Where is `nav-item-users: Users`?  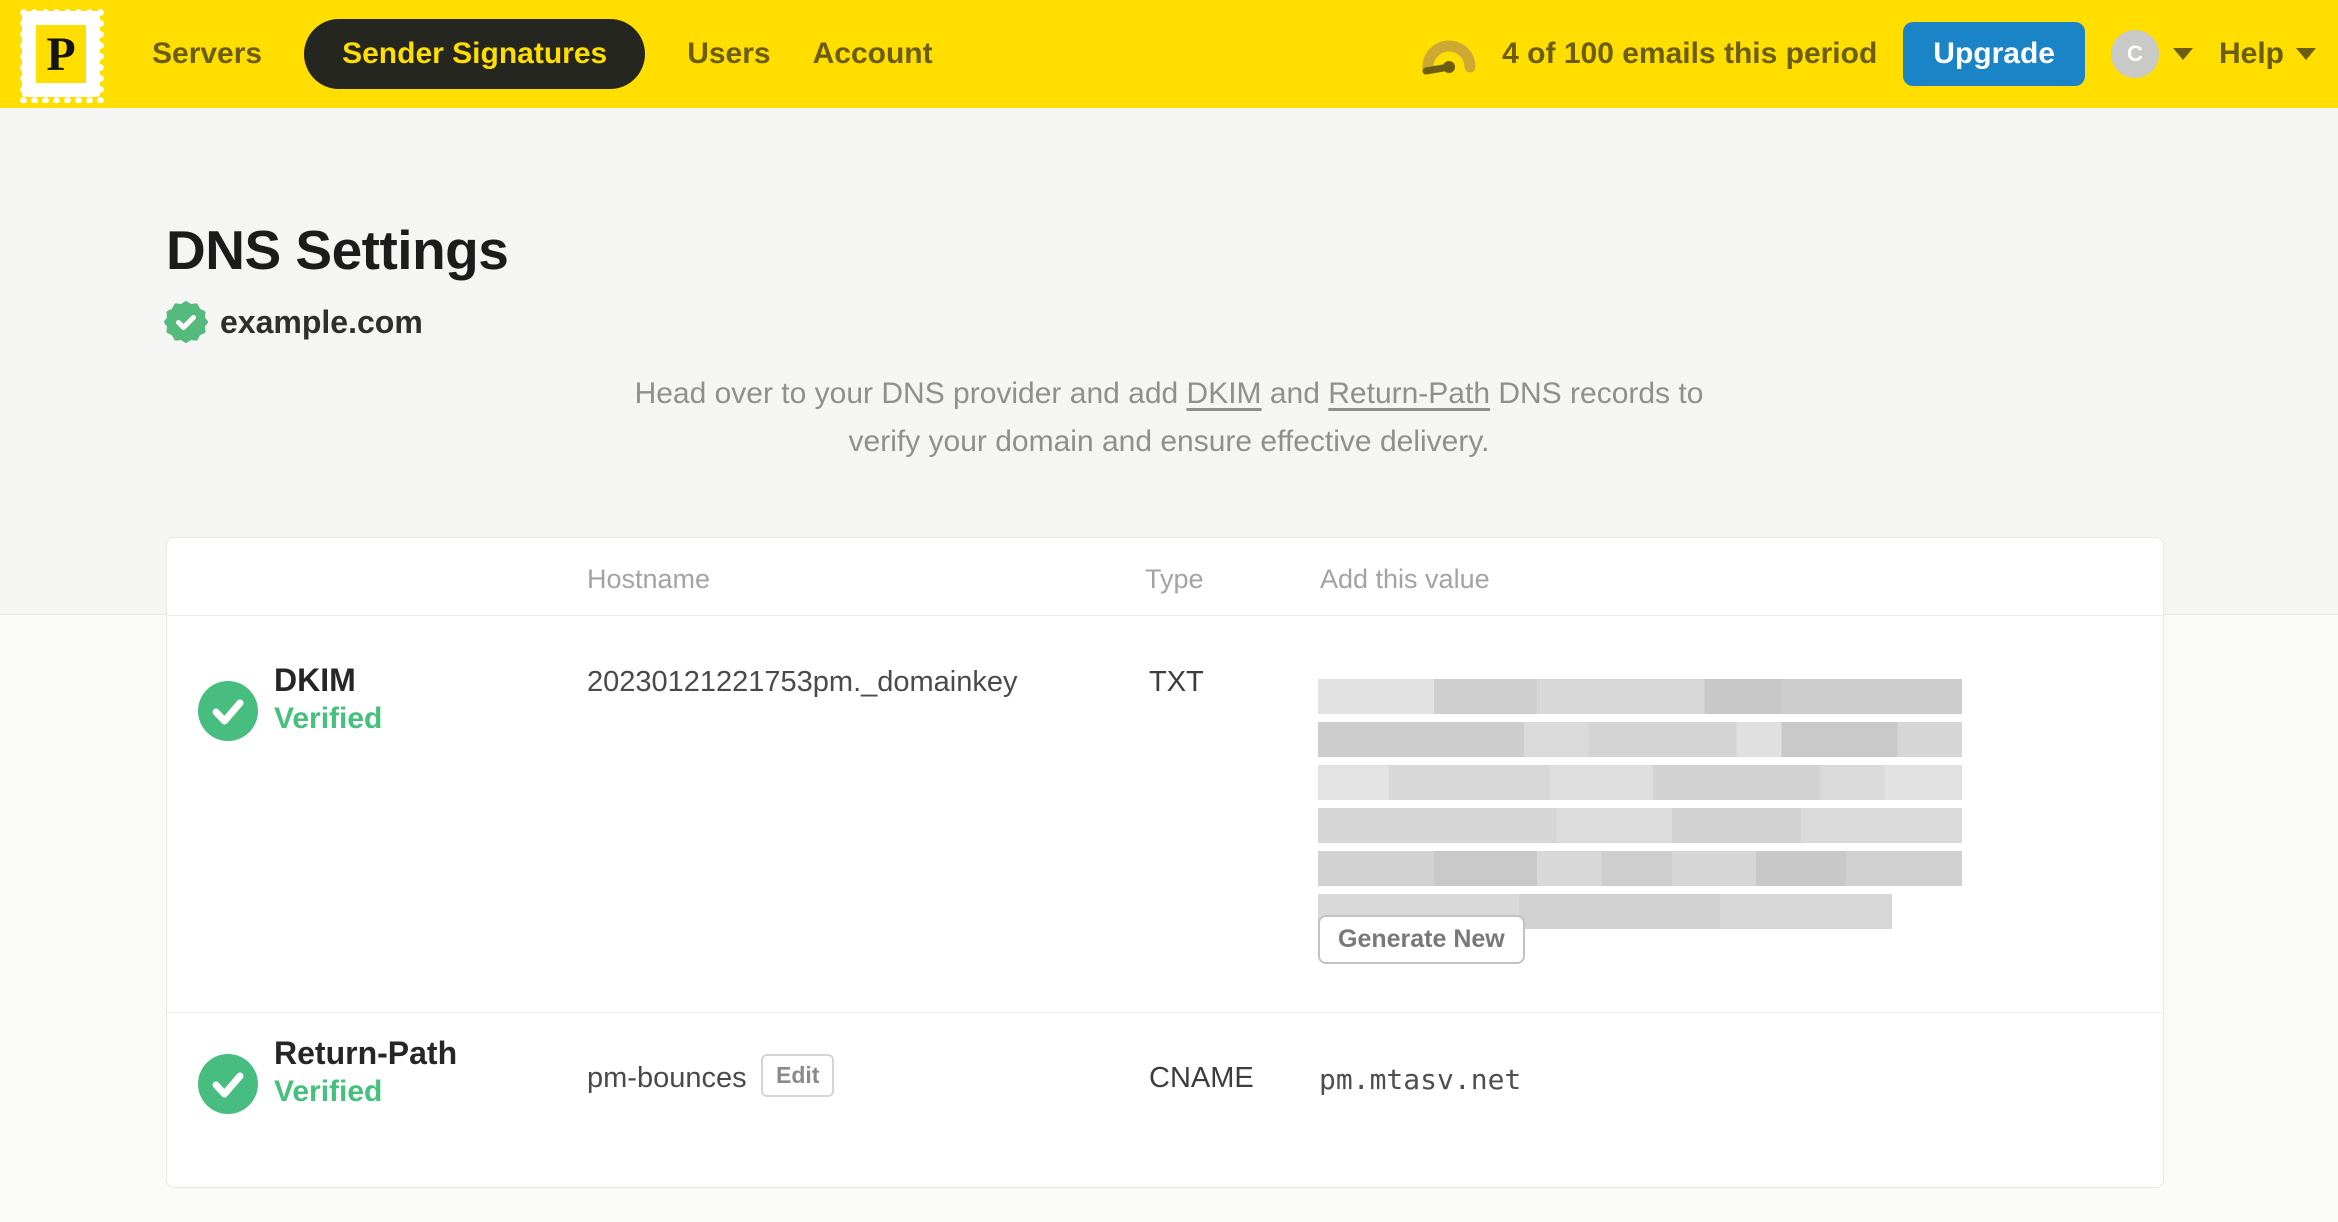
nav-item-users: Users is located at coordinates (728, 54).